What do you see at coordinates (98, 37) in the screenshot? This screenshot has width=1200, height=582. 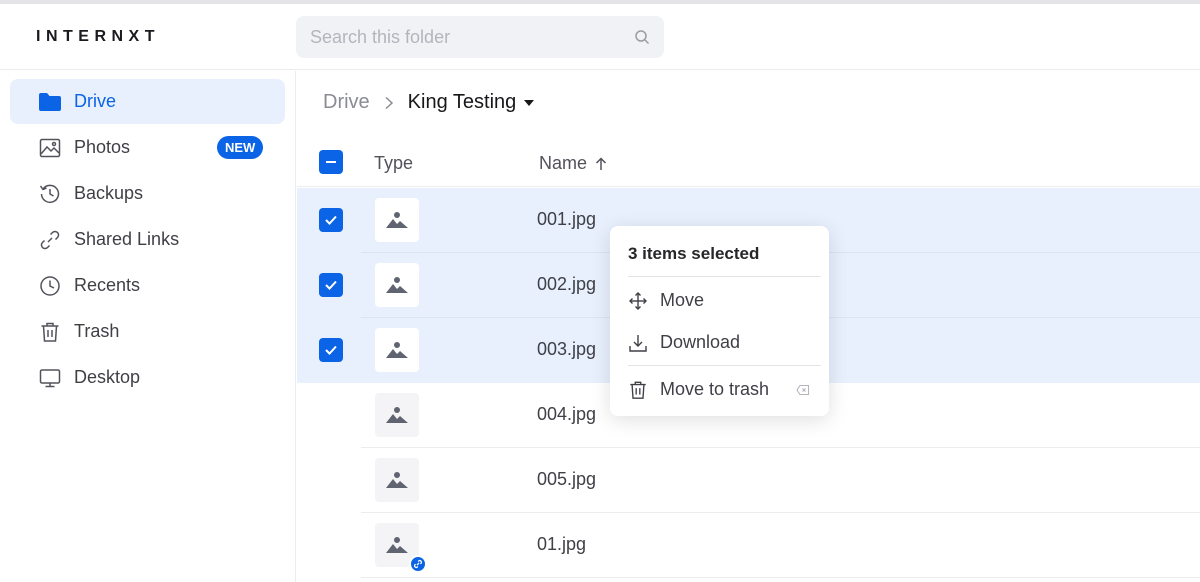 I see `app-logo: INTERNXT` at bounding box center [98, 37].